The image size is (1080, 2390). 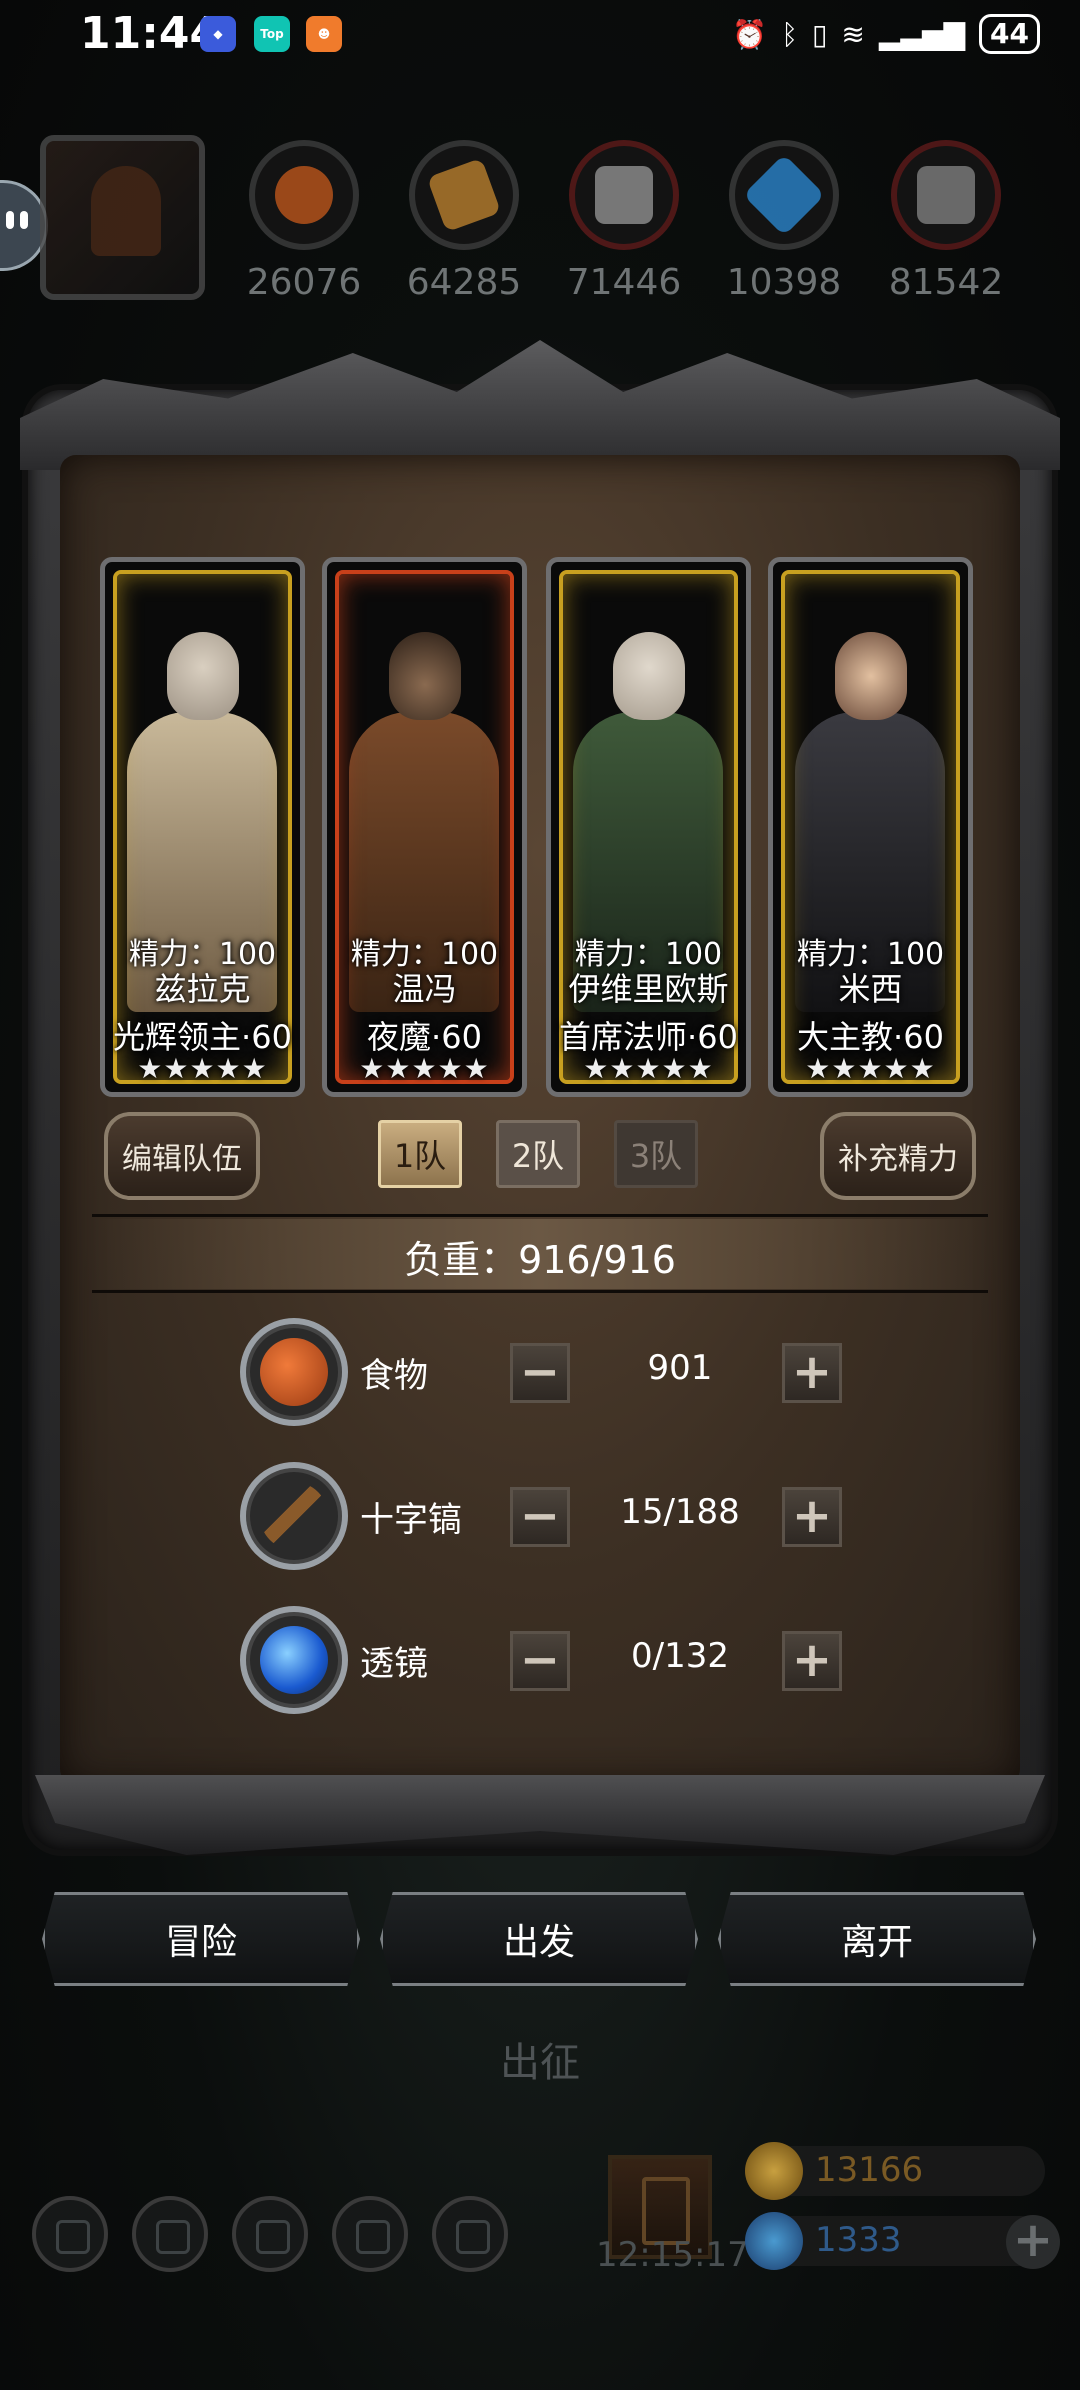 I want to click on resource-value: 10398, so click(x=784, y=282).